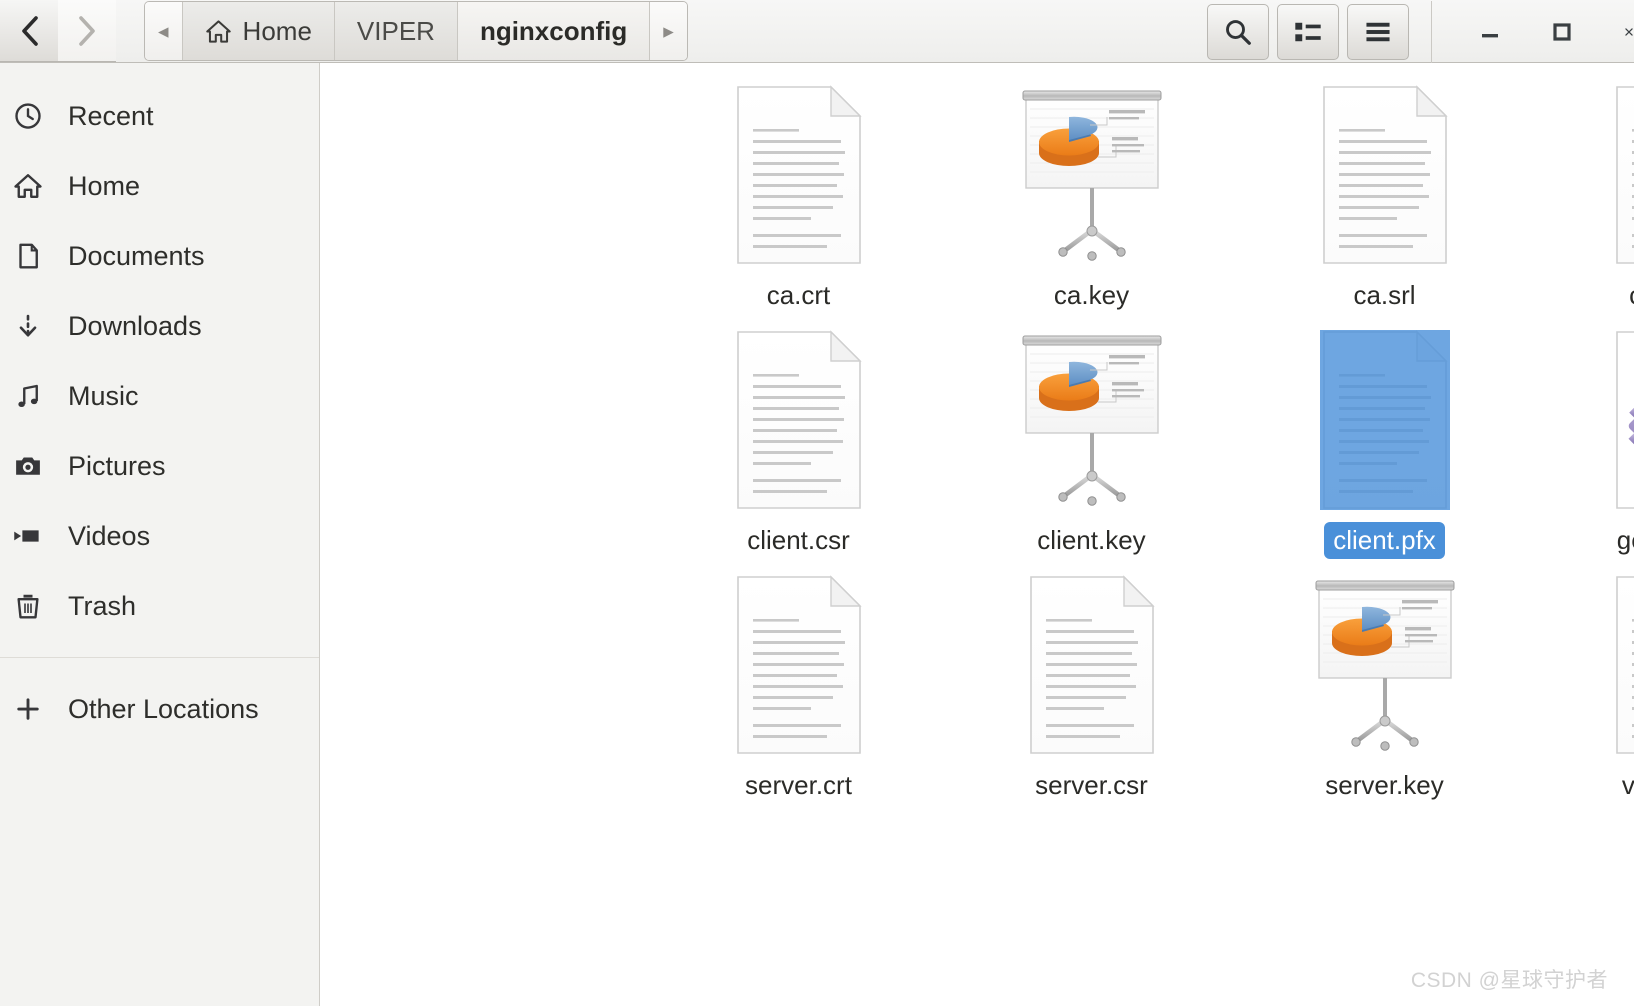  I want to click on header-bar: ◂ Home VIPER nginxconfig ▸, so click(817, 31).